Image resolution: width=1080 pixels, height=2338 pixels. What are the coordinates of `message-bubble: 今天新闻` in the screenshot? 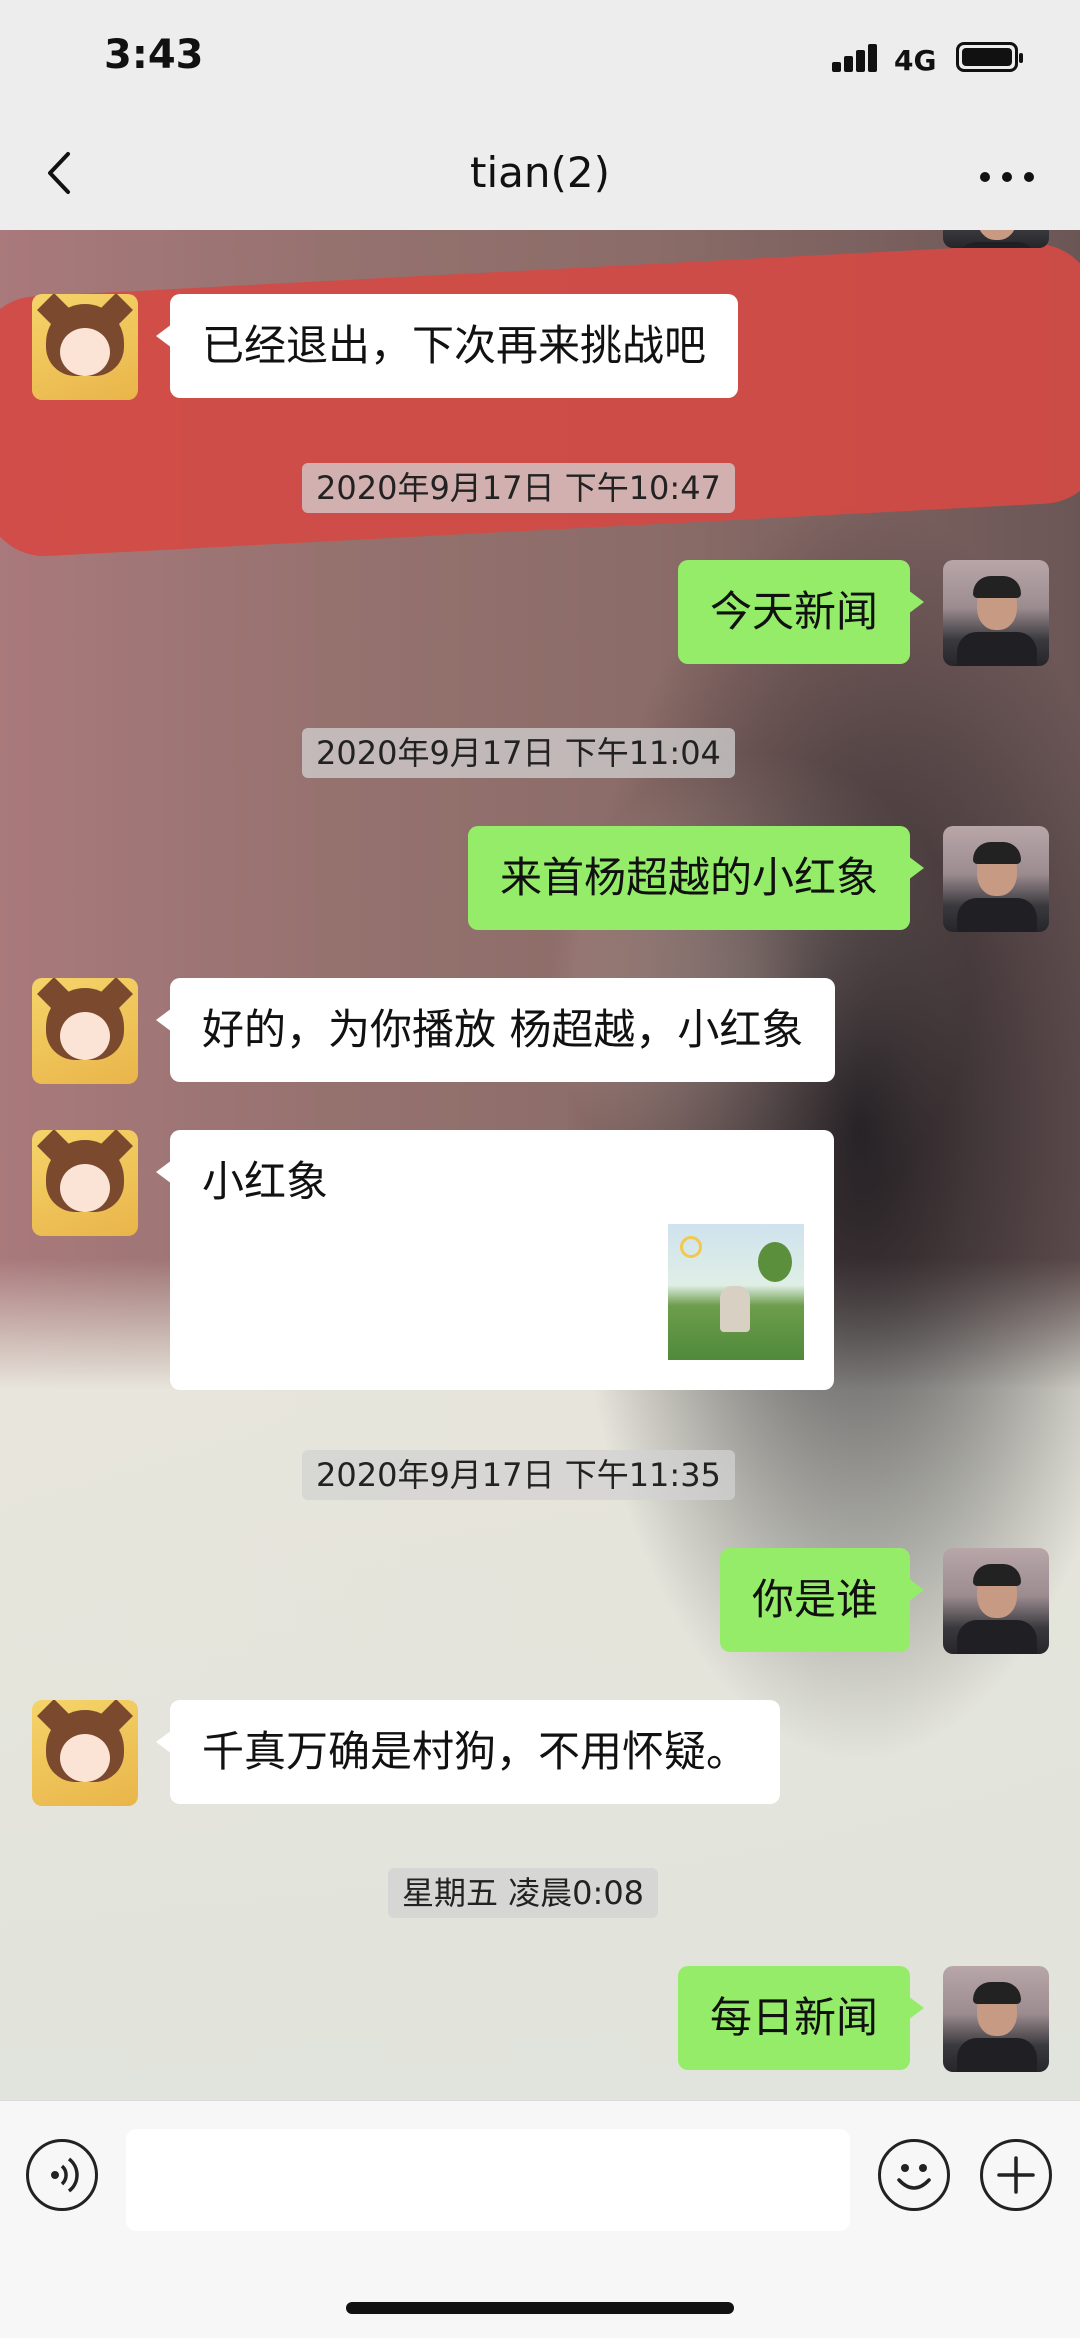 It's located at (801, 612).